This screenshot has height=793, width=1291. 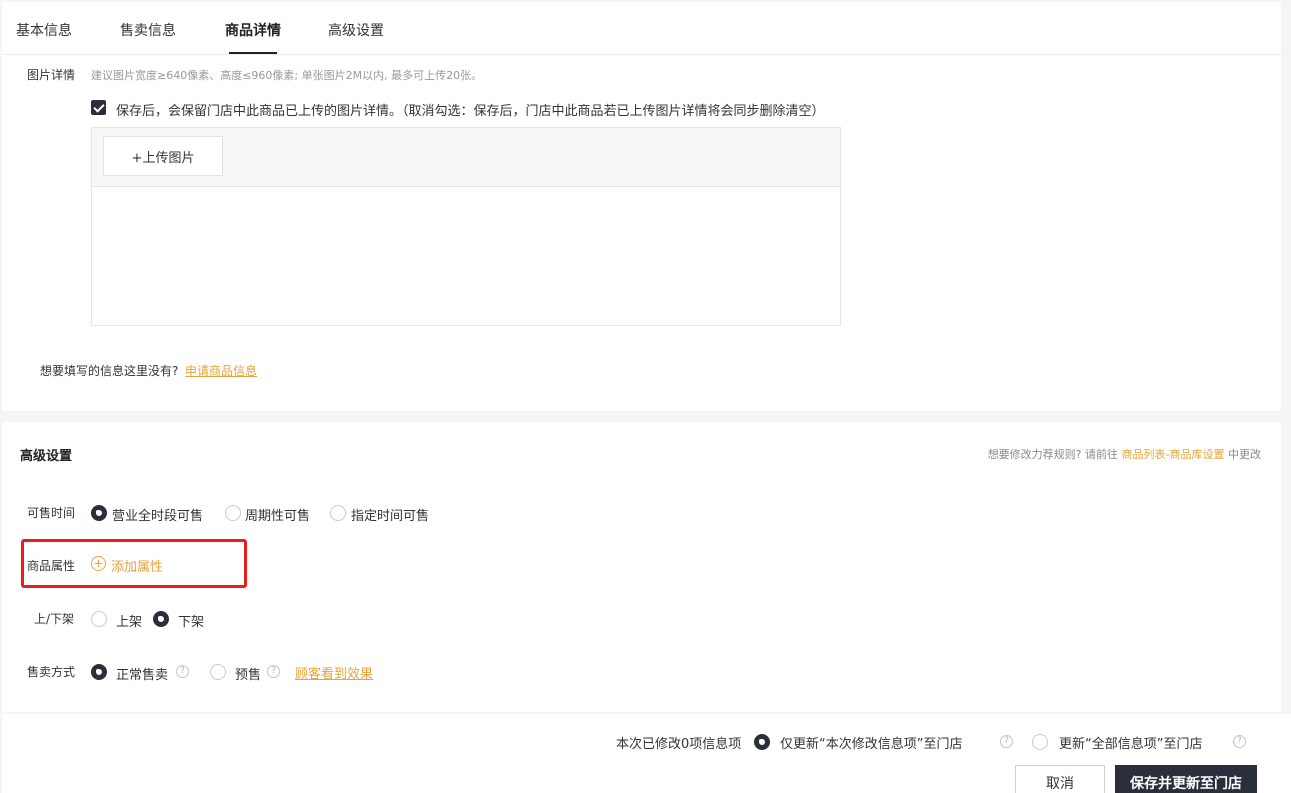 What do you see at coordinates (273, 671) in the screenshot?
I see `presale-help-icon: ?` at bounding box center [273, 671].